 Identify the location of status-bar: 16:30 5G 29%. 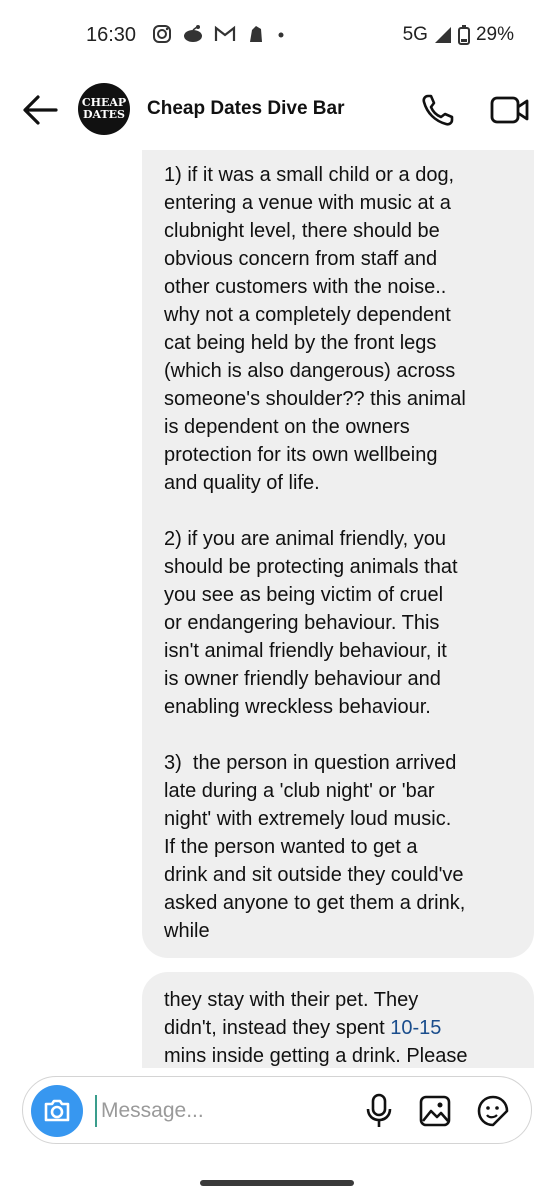
(277, 36).